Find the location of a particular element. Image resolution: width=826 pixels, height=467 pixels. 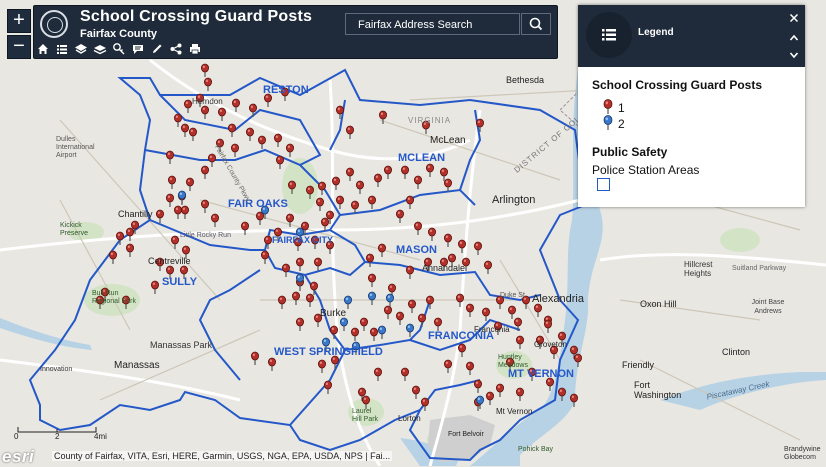

comment-icon is located at coordinates (138, 49).